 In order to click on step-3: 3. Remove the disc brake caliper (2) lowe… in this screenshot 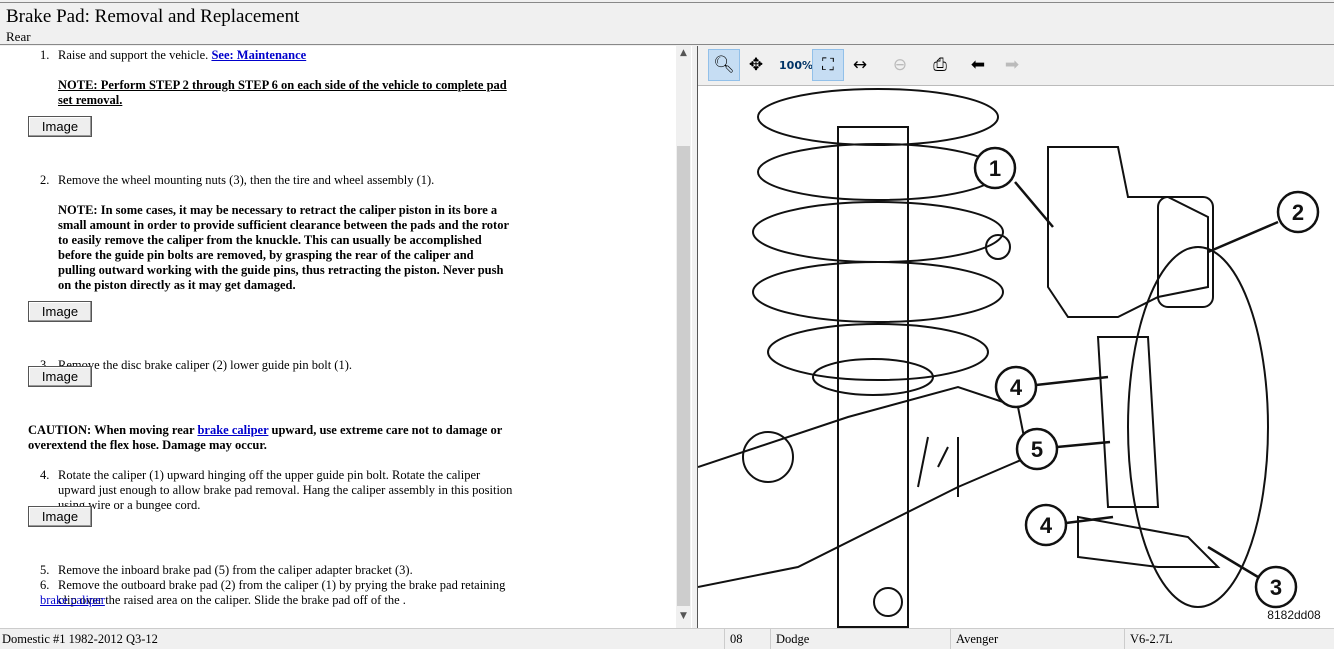, I will do `click(196, 365)`.